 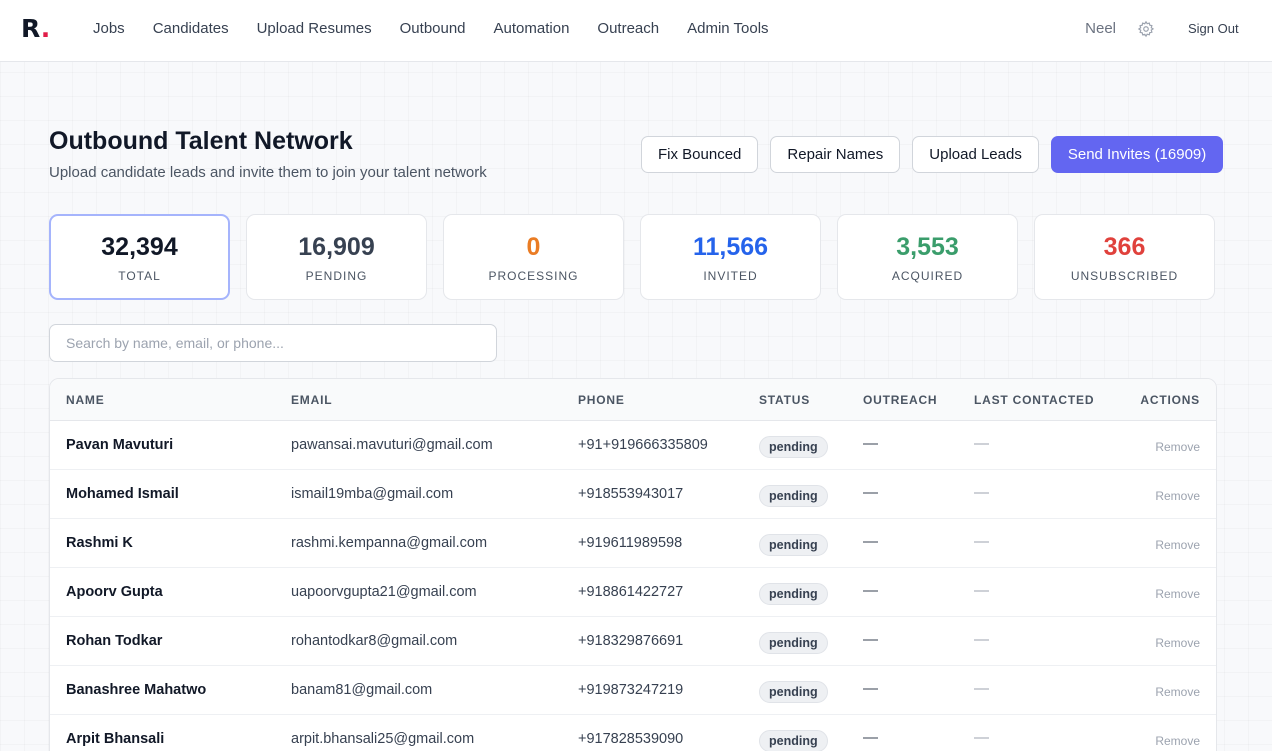 I want to click on lead-phone: +917828539090, so click(x=631, y=739).